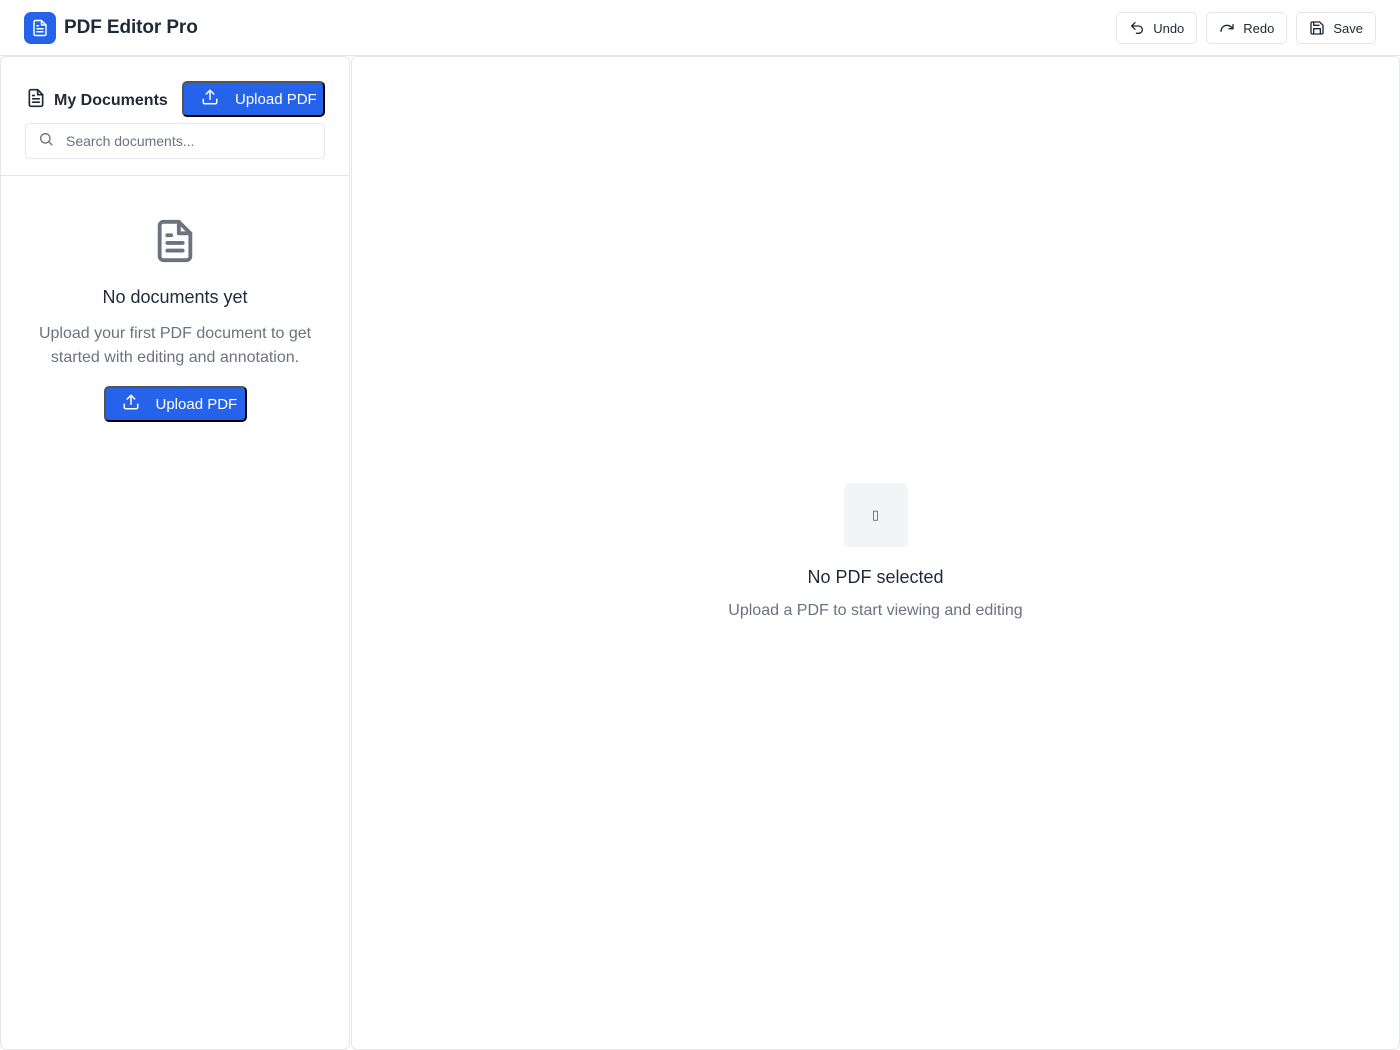 This screenshot has width=1400, height=1050. I want to click on search-icon, so click(46, 141).